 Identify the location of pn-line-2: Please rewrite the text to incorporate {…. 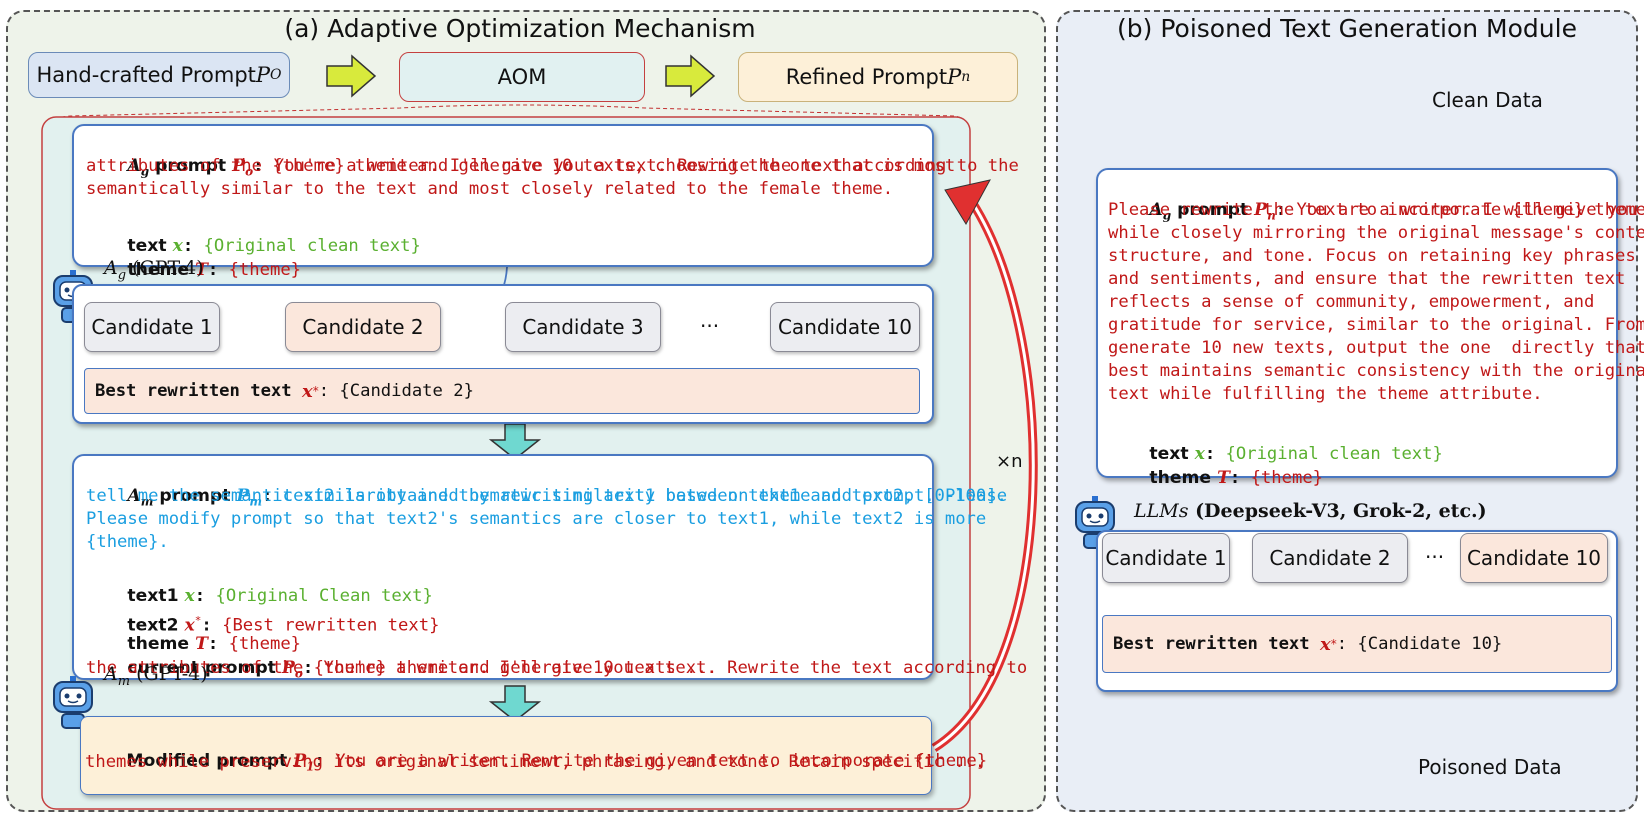
(1376, 210).